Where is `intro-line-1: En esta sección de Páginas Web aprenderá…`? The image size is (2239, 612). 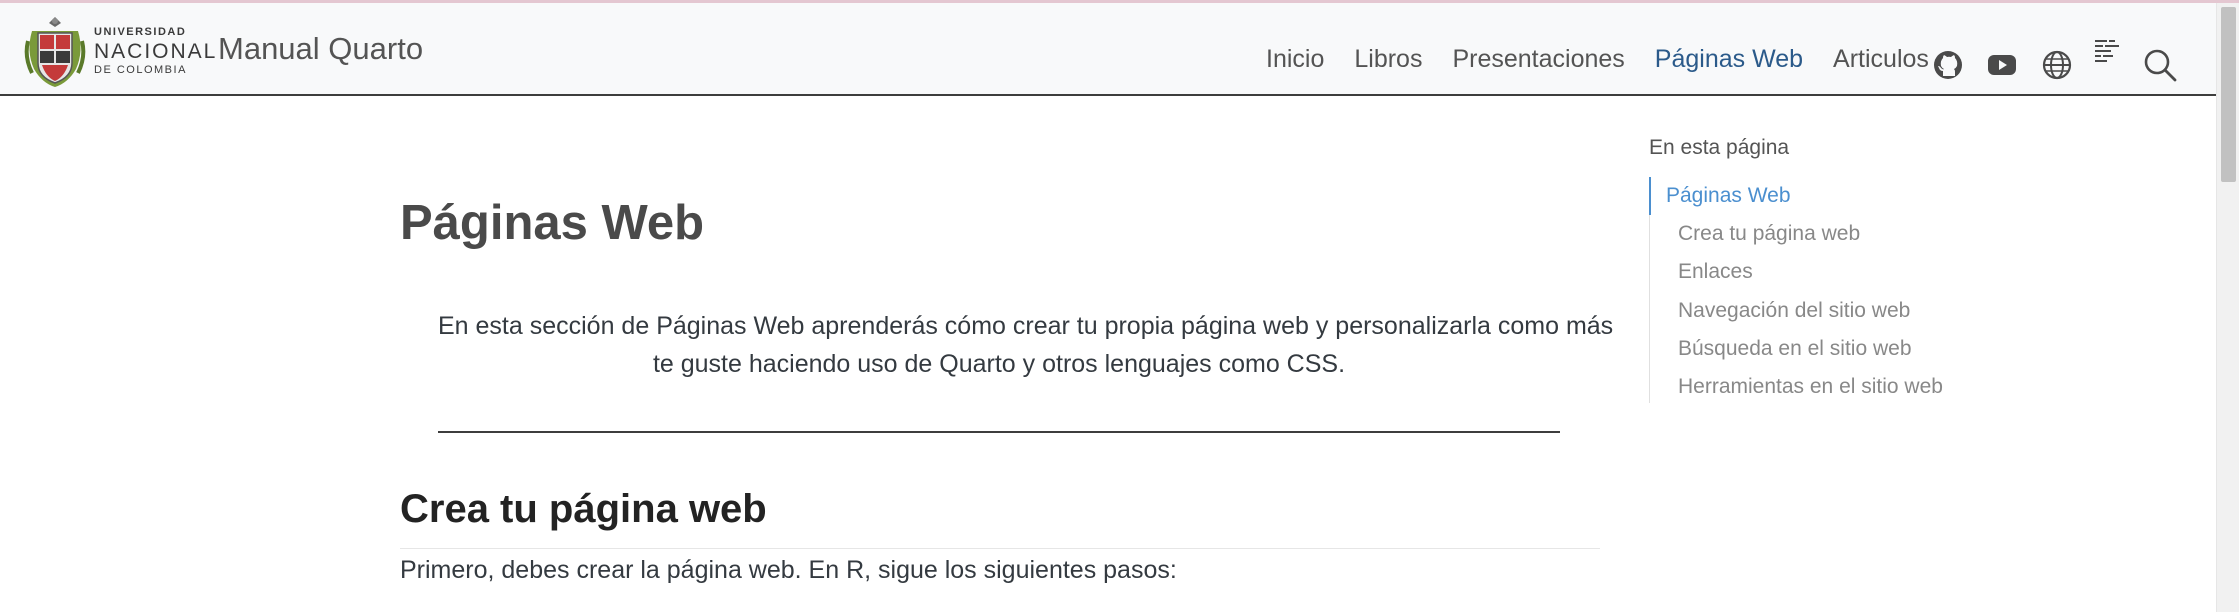 intro-line-1: En esta sección de Páginas Web aprenderá… is located at coordinates (1026, 326).